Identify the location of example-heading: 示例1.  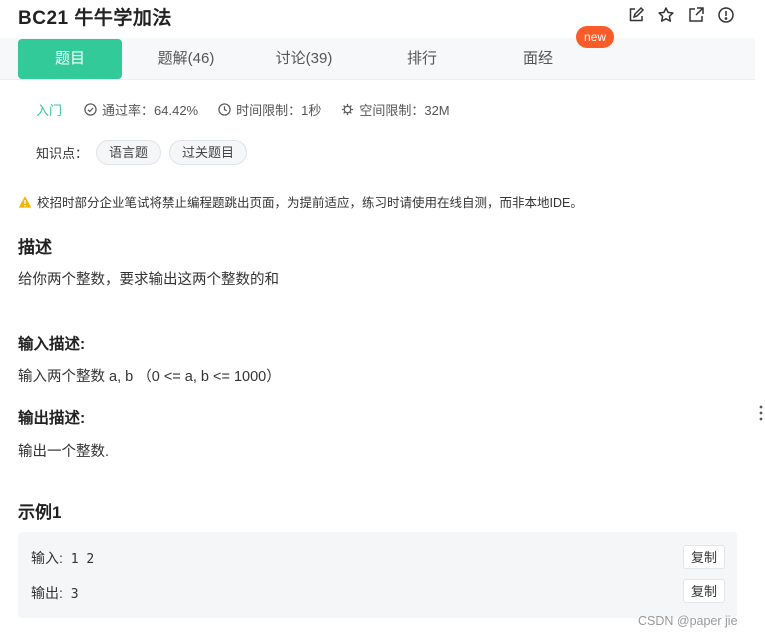
(40, 512).